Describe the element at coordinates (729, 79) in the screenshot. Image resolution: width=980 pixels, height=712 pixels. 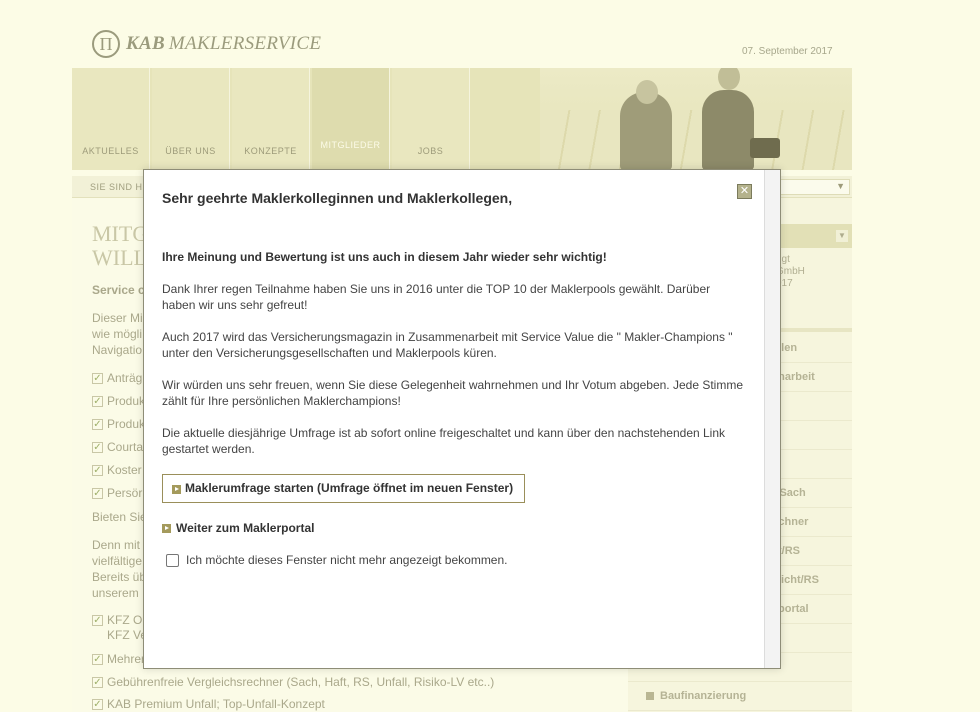
I see `hero-person-right-head` at that location.